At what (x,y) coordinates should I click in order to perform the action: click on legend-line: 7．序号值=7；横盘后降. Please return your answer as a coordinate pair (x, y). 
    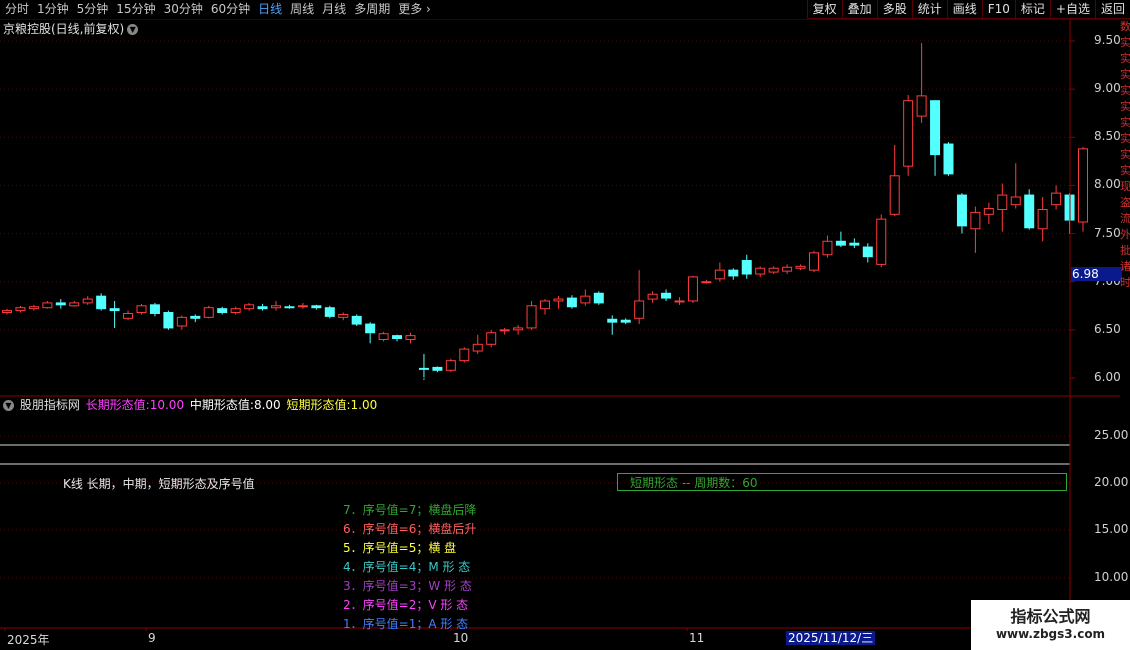
    Looking at the image, I should click on (410, 510).